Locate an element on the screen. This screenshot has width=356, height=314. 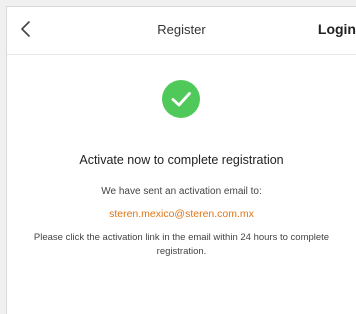
check-circle-icon is located at coordinates (181, 99).